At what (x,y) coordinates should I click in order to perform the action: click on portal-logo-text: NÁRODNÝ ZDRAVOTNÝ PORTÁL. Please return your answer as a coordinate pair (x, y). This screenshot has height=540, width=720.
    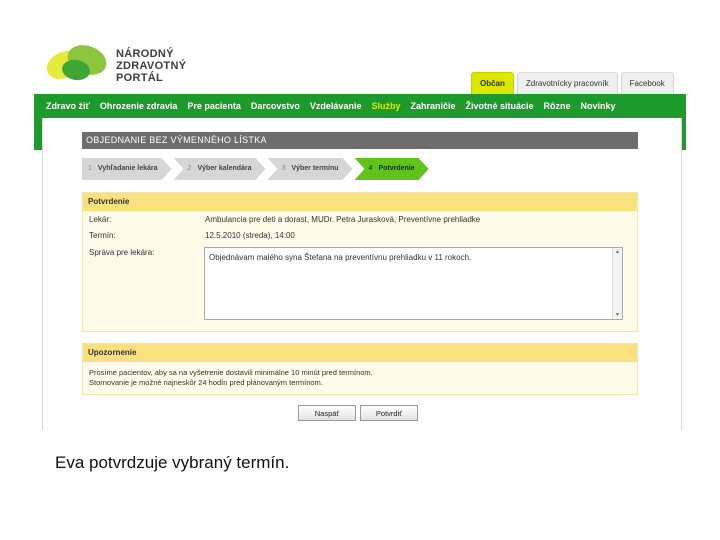
    Looking at the image, I should click on (151, 66).